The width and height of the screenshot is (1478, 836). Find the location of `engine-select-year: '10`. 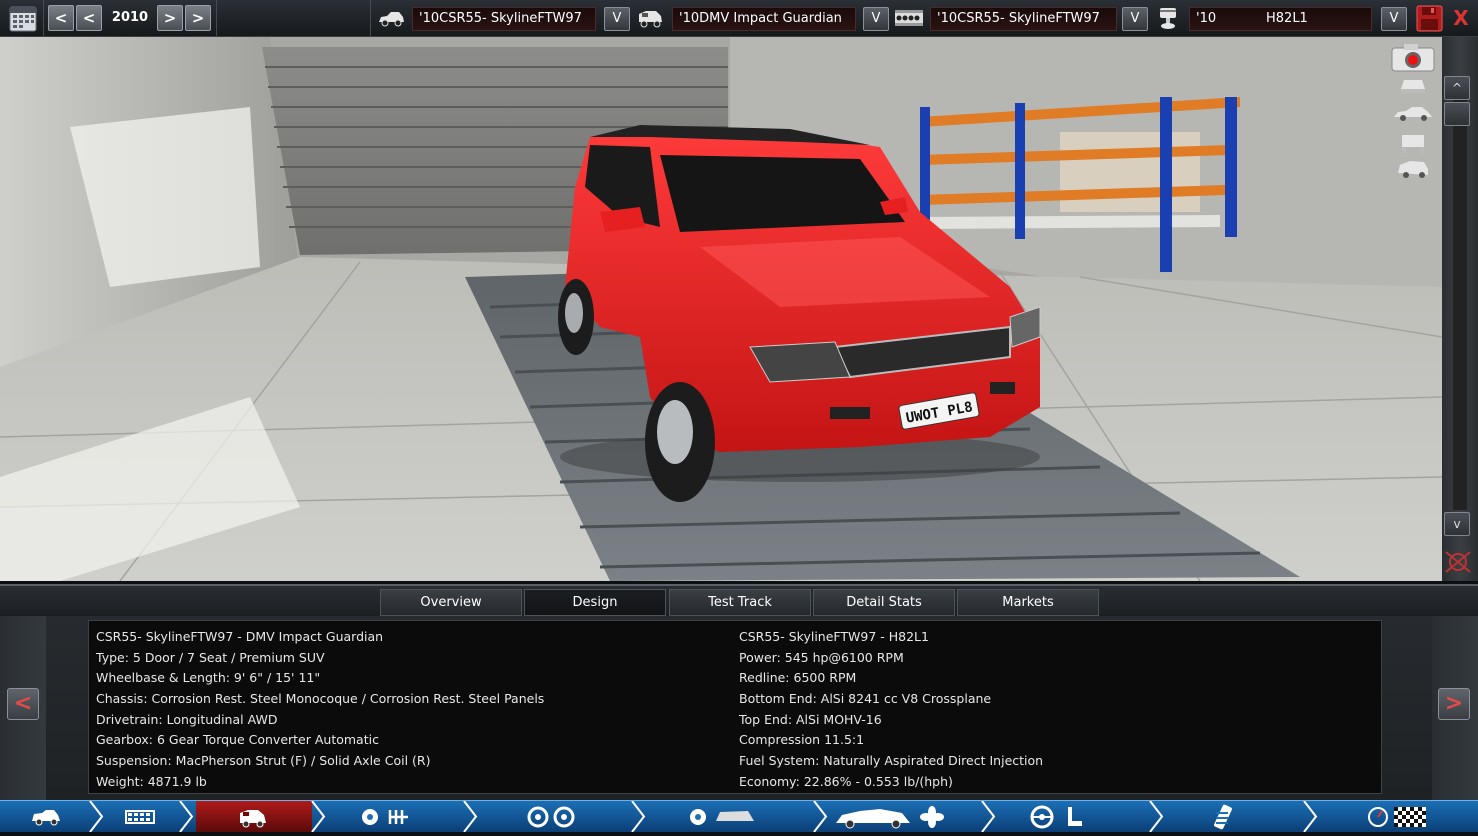

engine-select-year: '10 is located at coordinates (1206, 18).